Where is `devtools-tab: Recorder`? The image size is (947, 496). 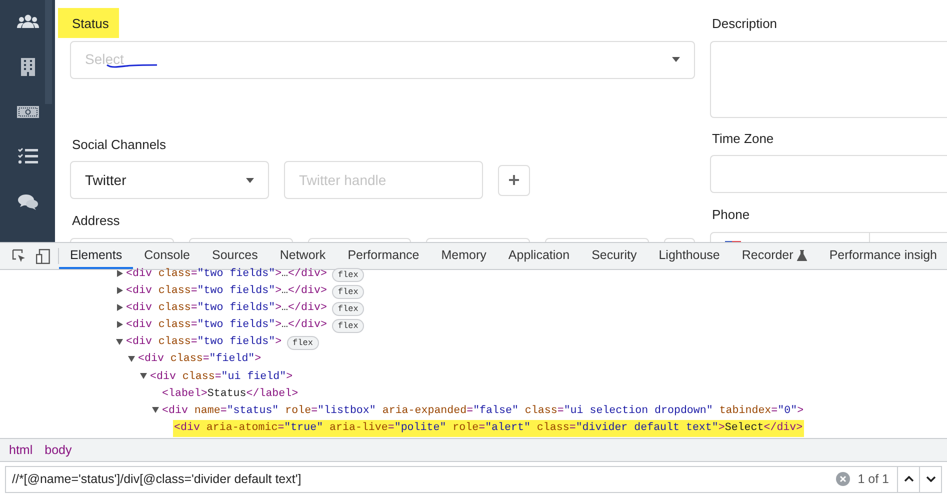 devtools-tab: Recorder is located at coordinates (774, 256).